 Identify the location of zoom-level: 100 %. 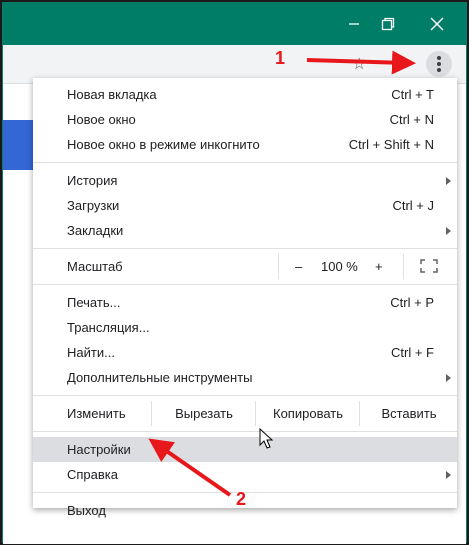
(339, 266).